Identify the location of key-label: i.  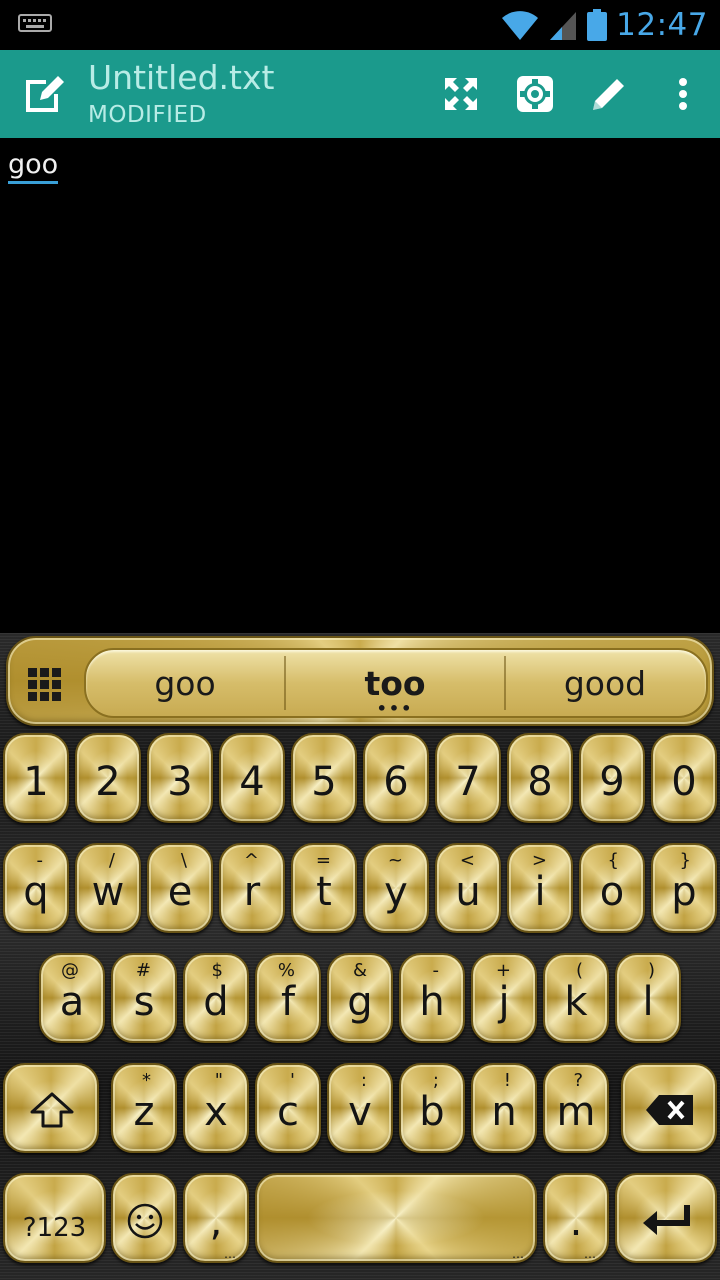
(540, 892).